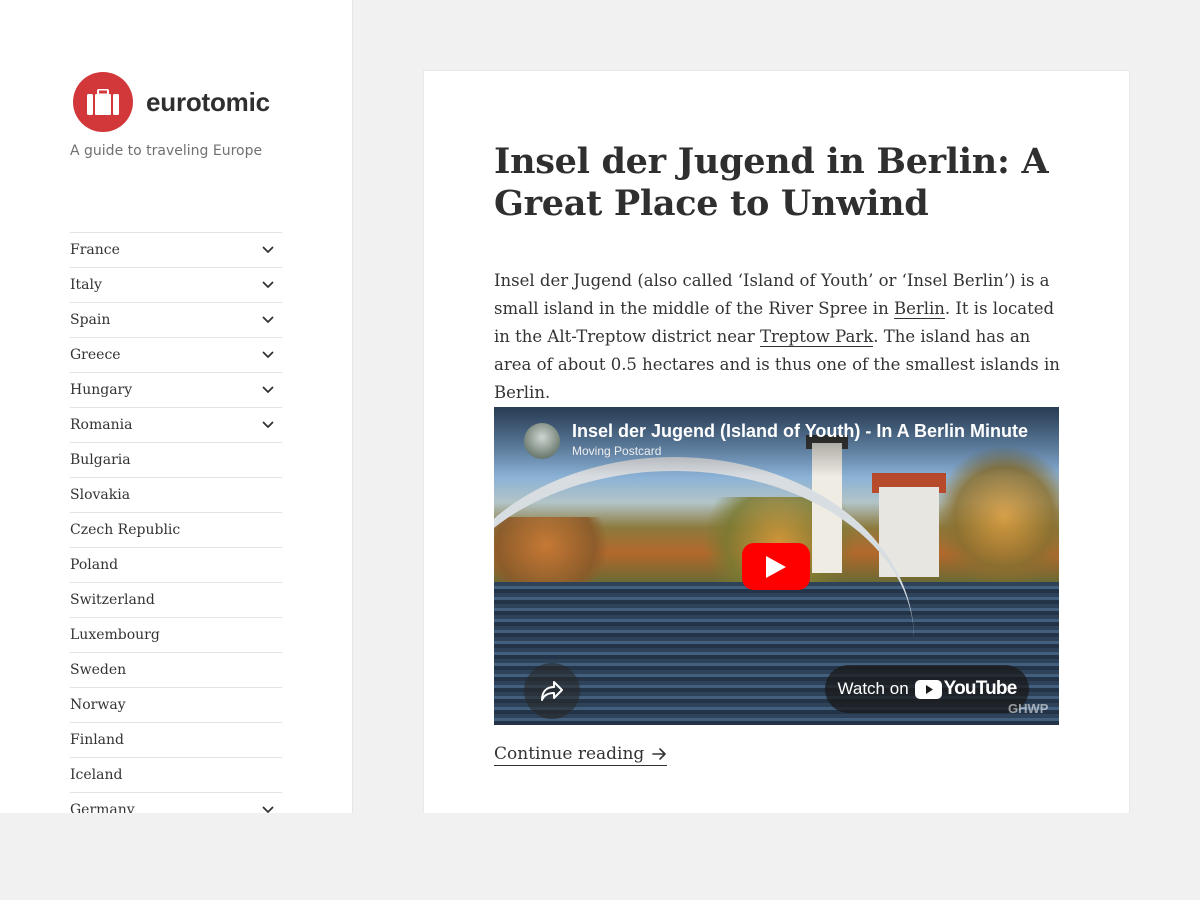 The width and height of the screenshot is (1200, 900). Describe the element at coordinates (176, 319) in the screenshot. I see `menu-item-spain: Spain` at that location.